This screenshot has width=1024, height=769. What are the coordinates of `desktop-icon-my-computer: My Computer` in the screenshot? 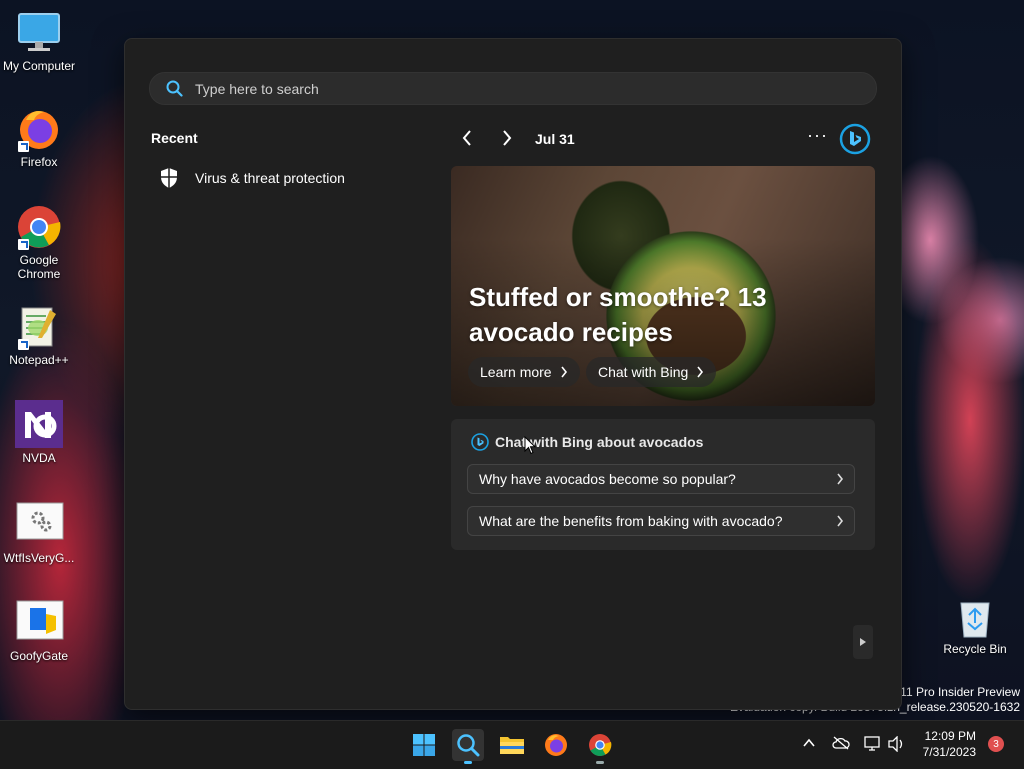 It's located at (39, 41).